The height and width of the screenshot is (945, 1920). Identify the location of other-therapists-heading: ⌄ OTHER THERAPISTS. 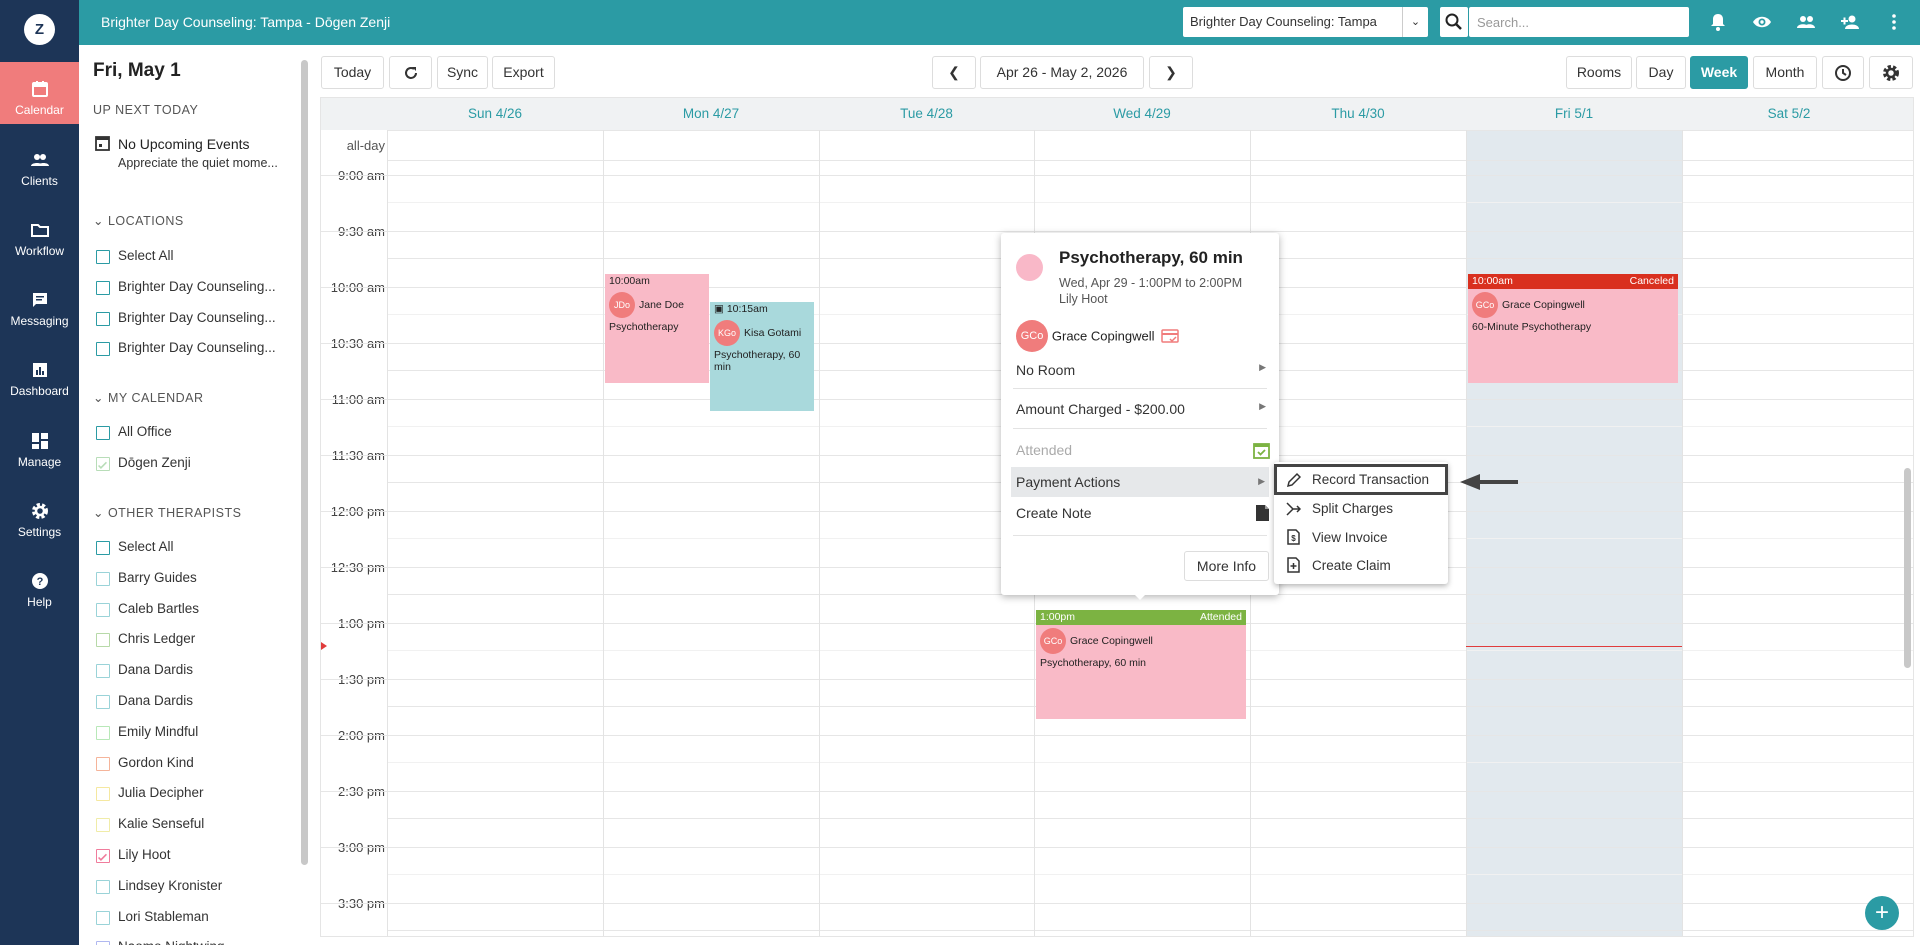
(167, 512).